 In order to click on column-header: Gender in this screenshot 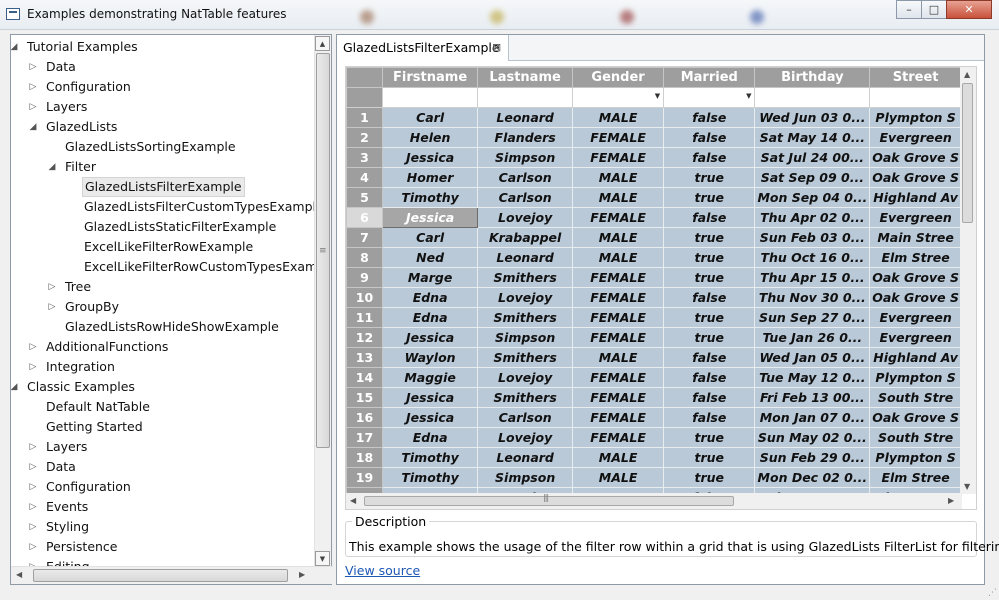, I will do `click(618, 77)`.